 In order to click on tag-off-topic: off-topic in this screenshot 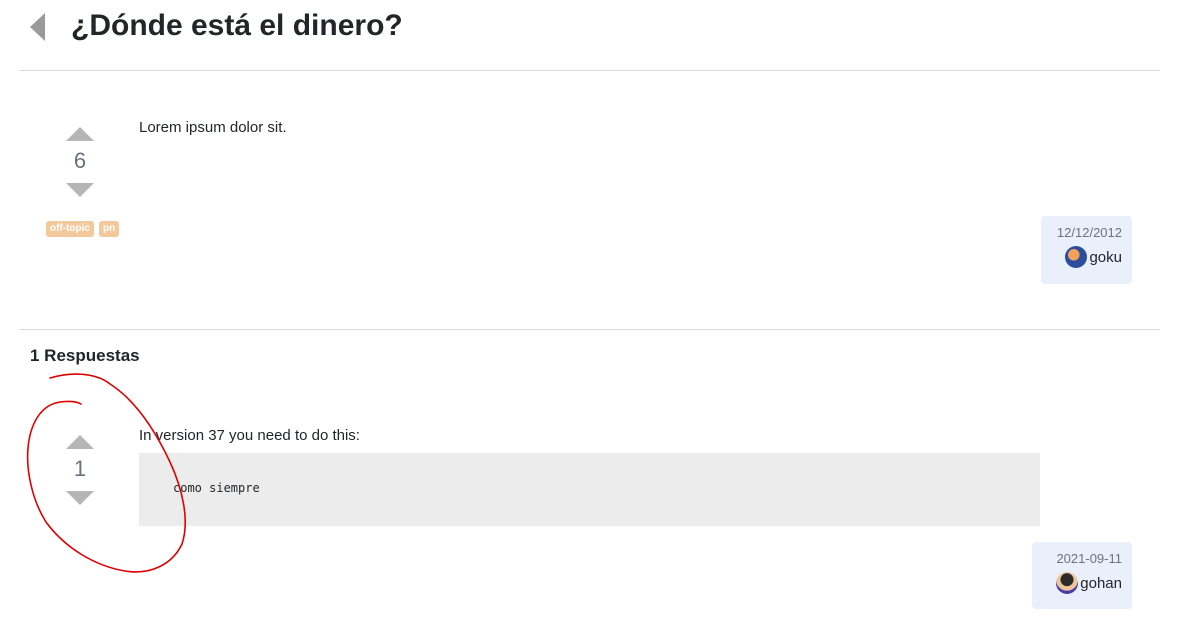, I will do `click(70, 229)`.